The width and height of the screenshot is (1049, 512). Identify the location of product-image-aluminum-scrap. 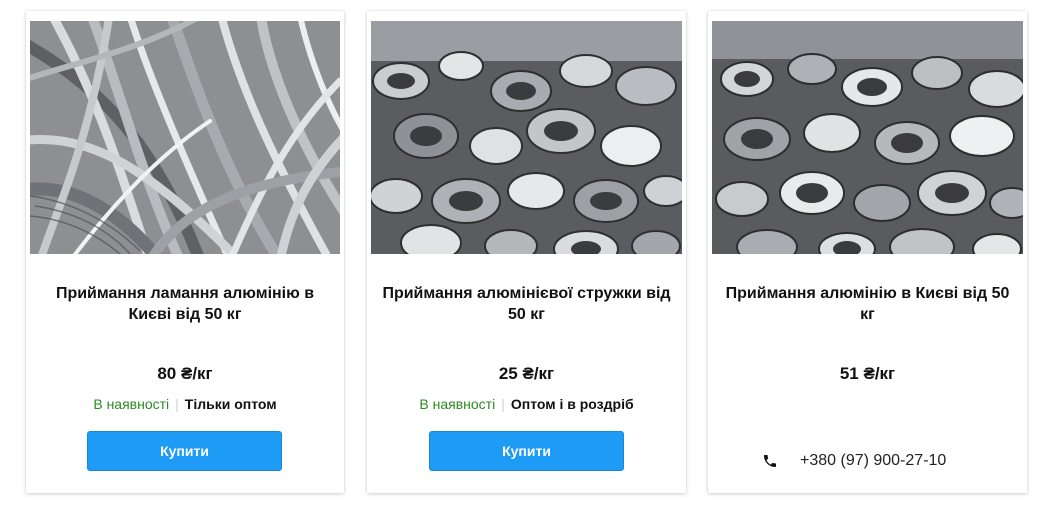
(526, 137).